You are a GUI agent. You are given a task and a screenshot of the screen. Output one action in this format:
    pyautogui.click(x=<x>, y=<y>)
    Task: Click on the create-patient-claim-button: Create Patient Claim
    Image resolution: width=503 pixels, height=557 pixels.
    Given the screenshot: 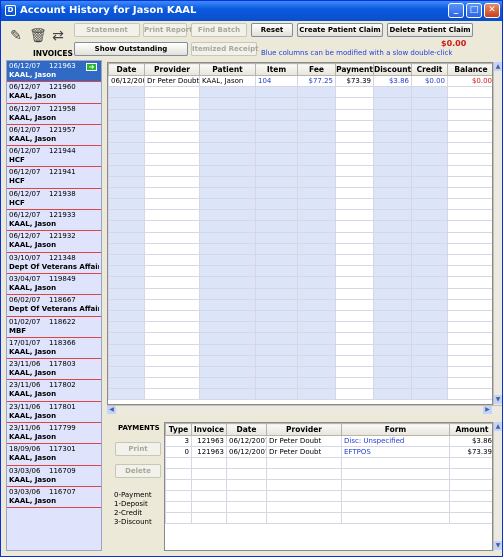 What is the action you would take?
    pyautogui.click(x=340, y=30)
    